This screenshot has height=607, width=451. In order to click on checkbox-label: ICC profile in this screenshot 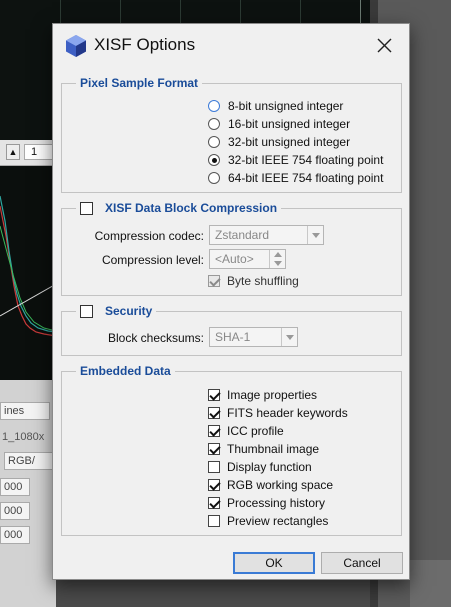, I will do `click(255, 431)`.